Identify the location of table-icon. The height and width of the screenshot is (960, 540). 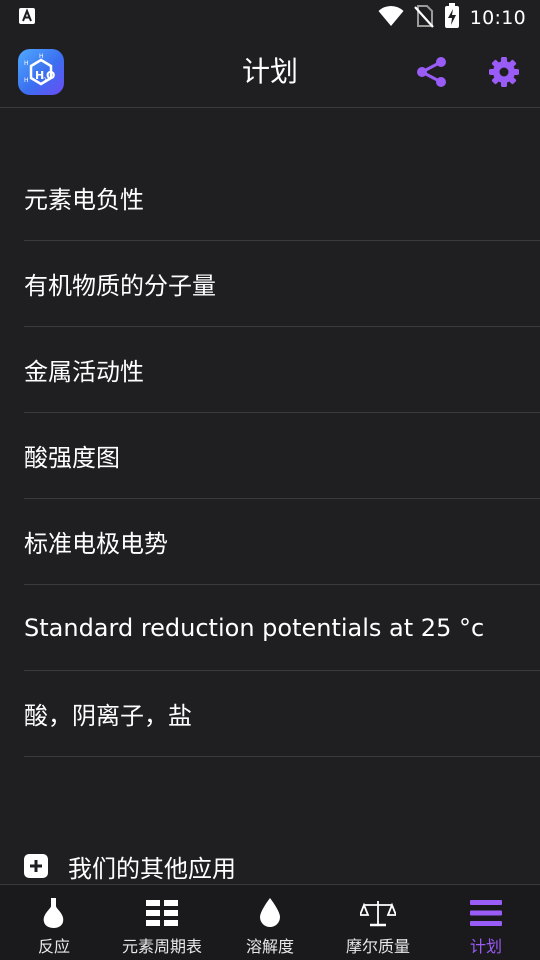
(162, 913).